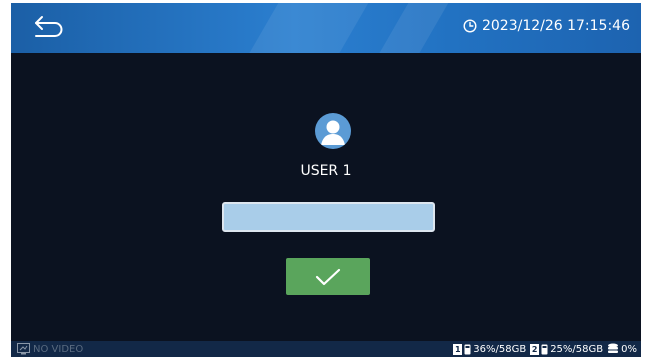  I want to click on video-status: NO VIDEO, so click(50, 349).